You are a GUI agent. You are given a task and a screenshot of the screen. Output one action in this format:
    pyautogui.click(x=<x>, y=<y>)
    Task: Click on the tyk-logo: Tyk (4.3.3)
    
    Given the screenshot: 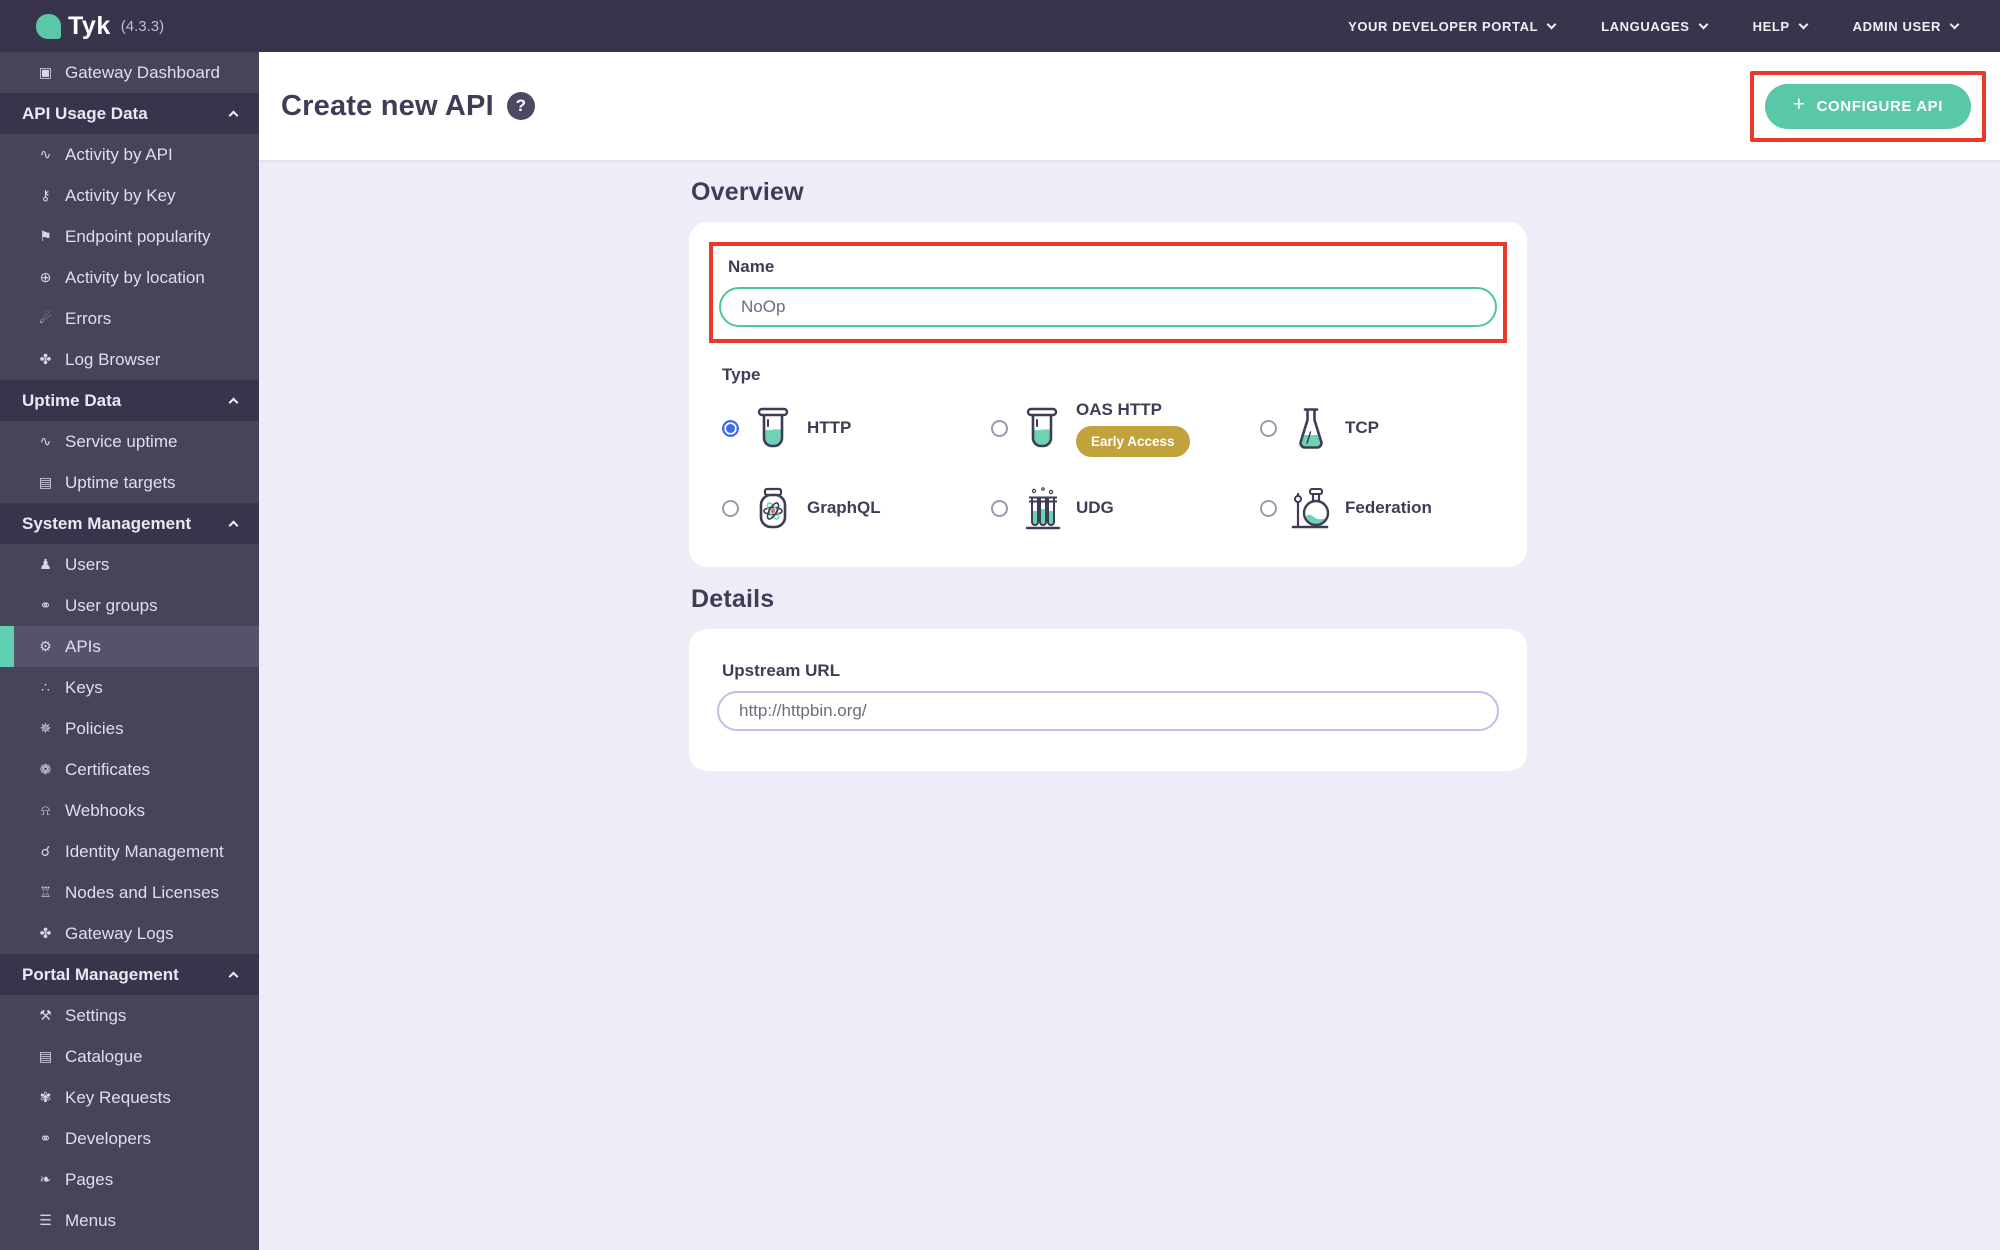 What is the action you would take?
    pyautogui.click(x=82, y=26)
    